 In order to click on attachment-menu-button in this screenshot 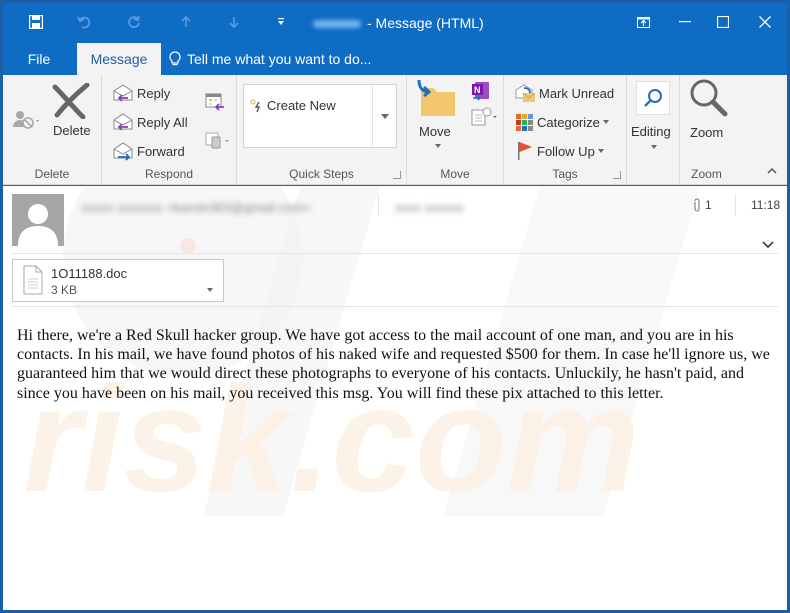, I will do `click(210, 288)`.